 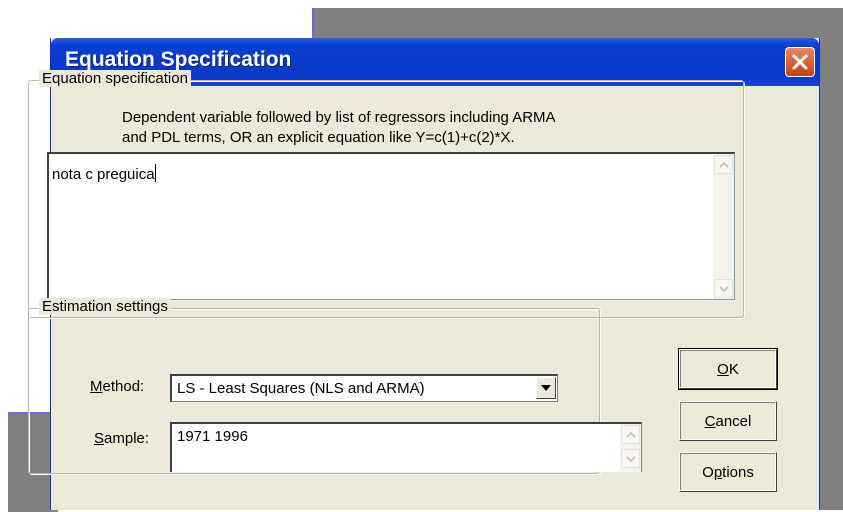 What do you see at coordinates (829, 275) in the screenshot?
I see `background-window-edge-right` at bounding box center [829, 275].